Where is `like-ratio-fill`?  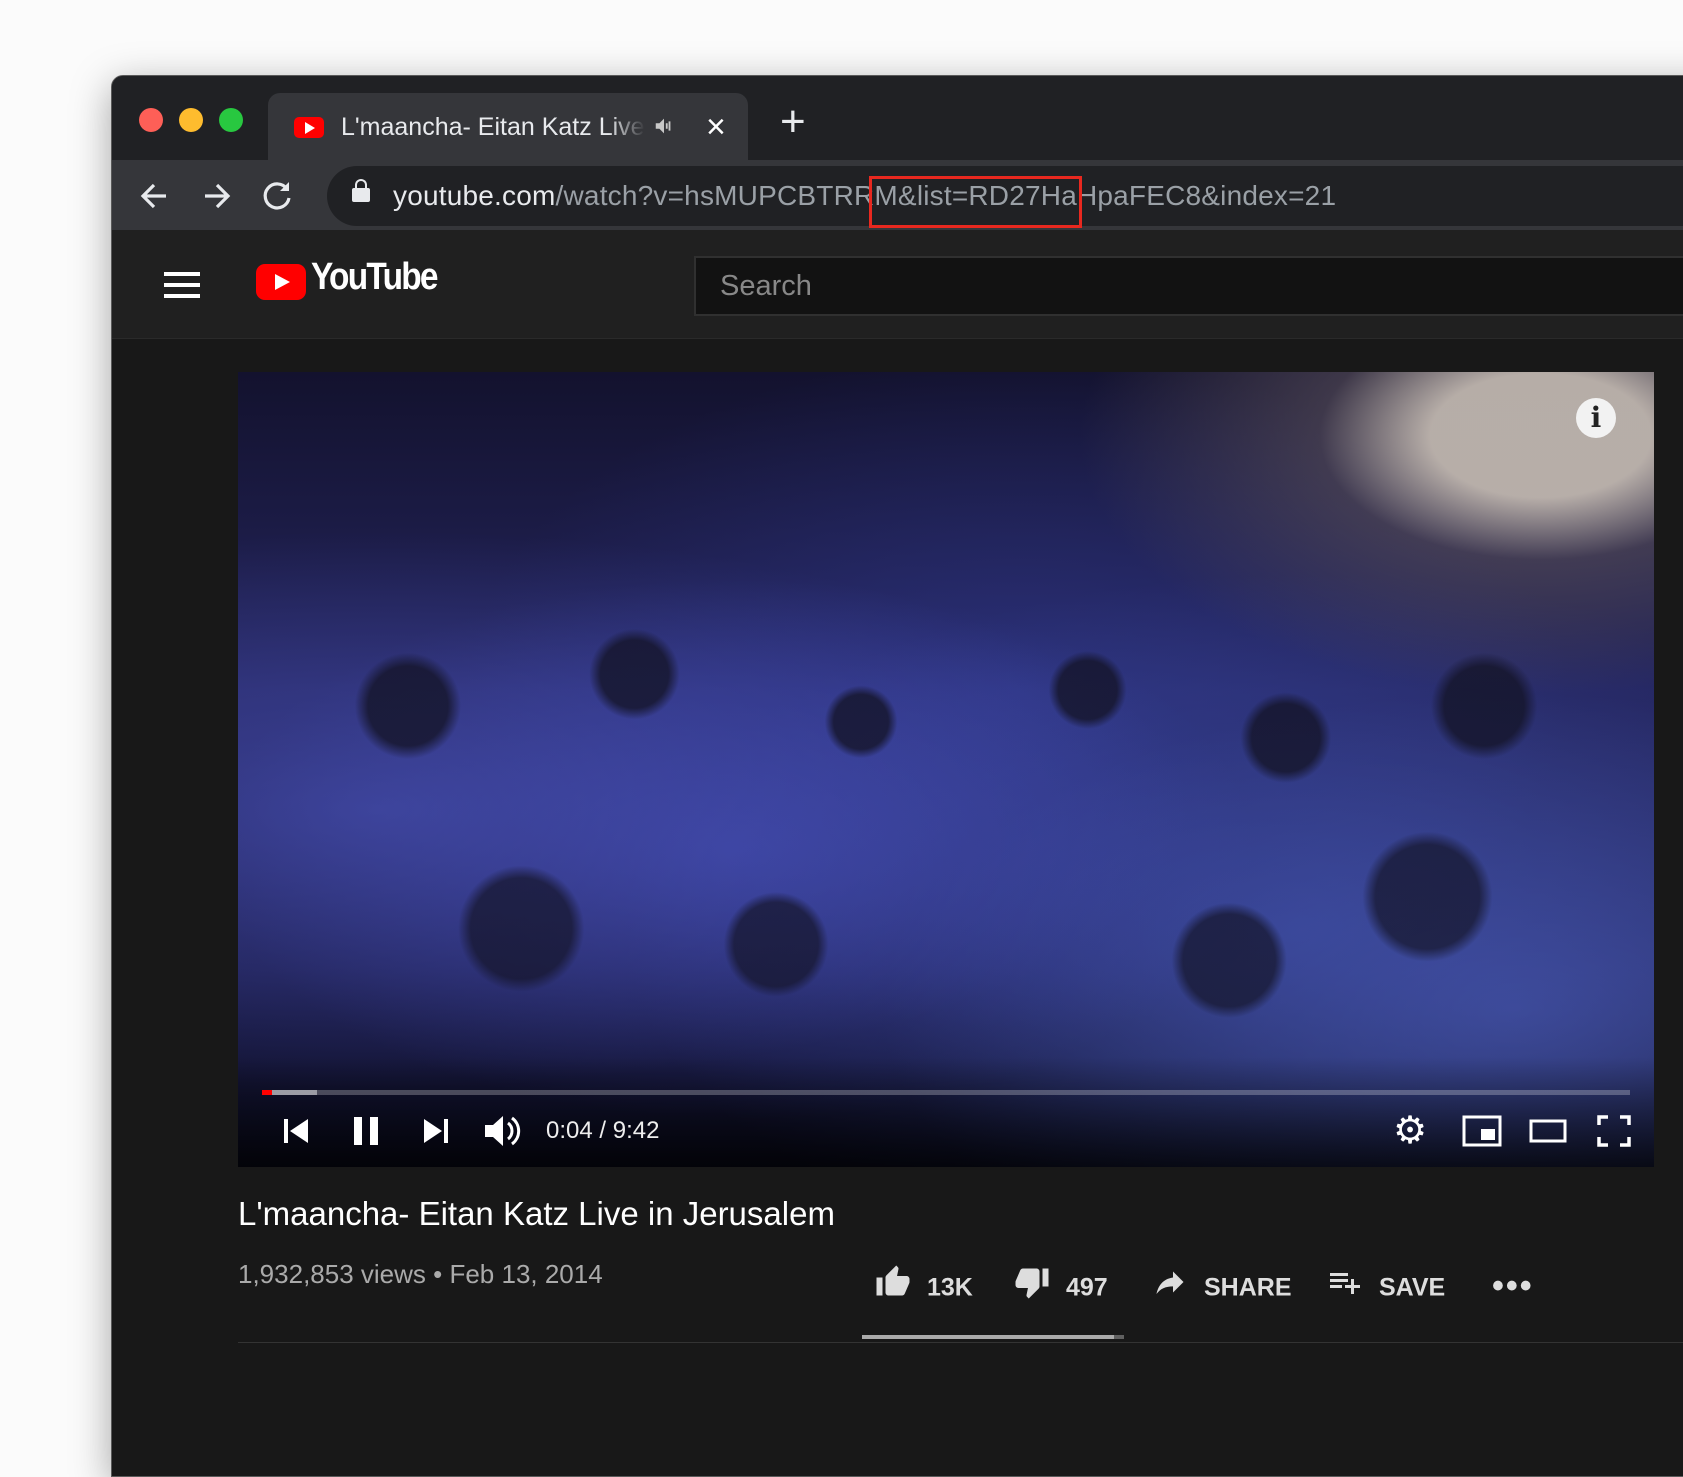
like-ratio-fill is located at coordinates (988, 1337).